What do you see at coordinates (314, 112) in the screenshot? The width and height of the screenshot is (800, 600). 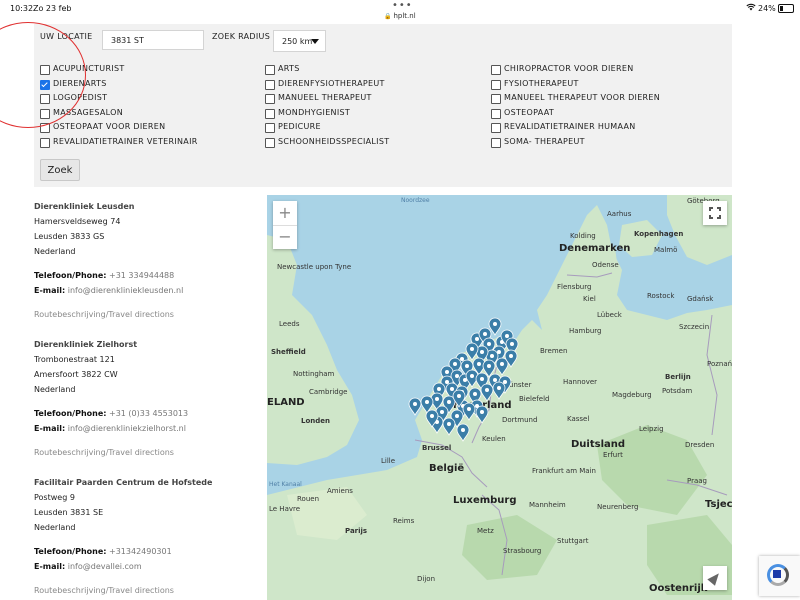 I see `checkbox-label: MONDHYGIENIST` at bounding box center [314, 112].